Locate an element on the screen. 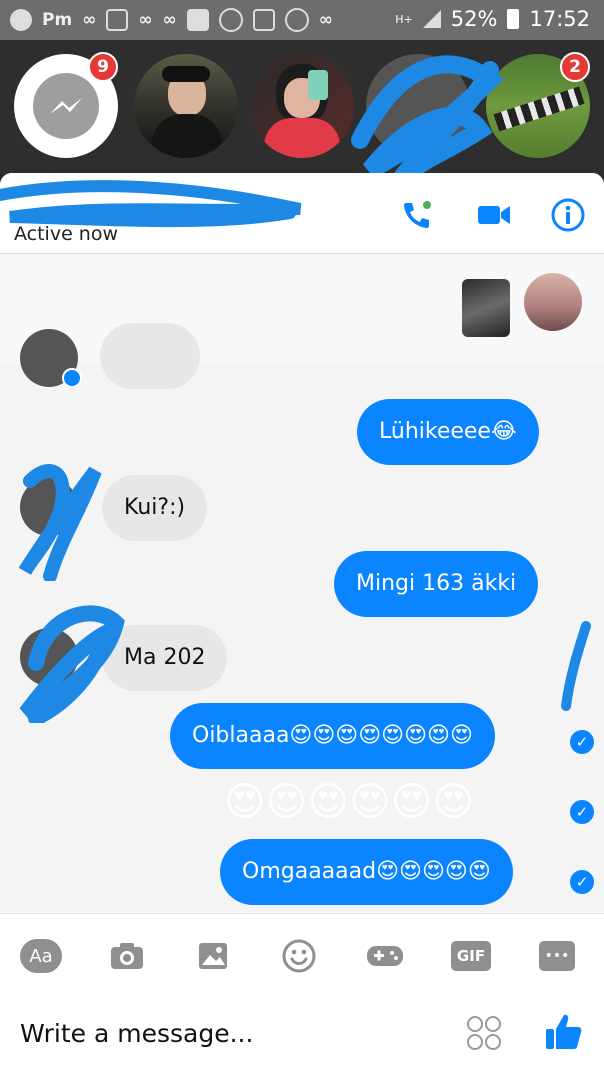  status-left-text: Pm is located at coordinates (57, 20).